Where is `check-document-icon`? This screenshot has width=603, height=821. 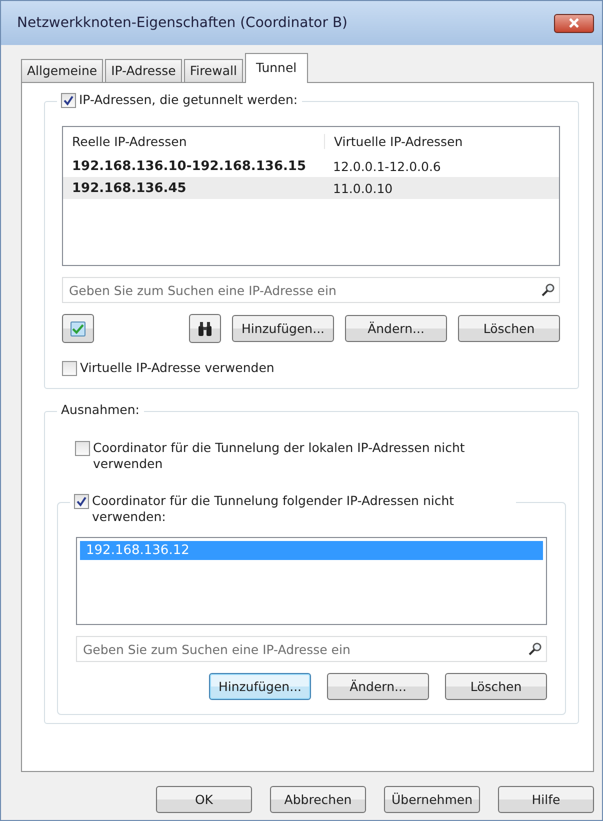
check-document-icon is located at coordinates (78, 329).